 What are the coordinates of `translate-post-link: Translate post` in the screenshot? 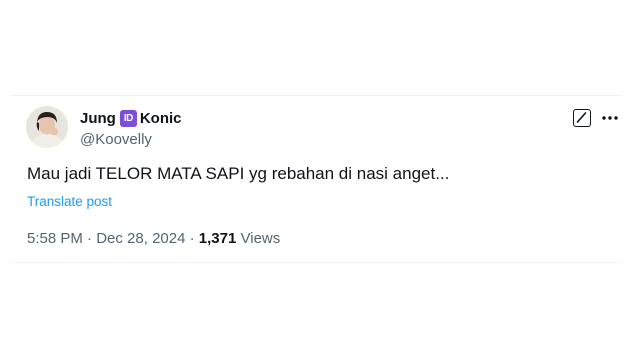 It's located at (69, 201).